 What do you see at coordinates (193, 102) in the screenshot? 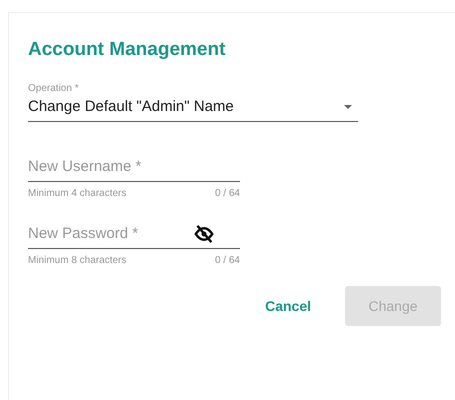
I see `operation-select: Operation * Change Default "Admin" Name` at bounding box center [193, 102].